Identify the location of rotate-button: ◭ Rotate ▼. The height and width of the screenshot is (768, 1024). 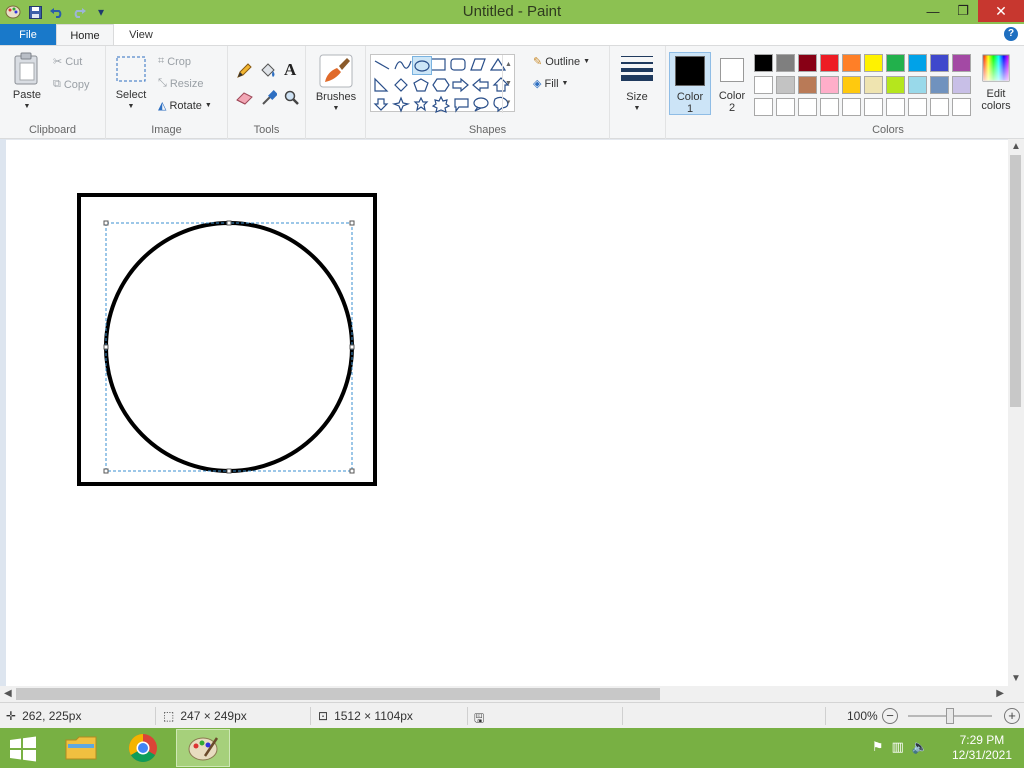
(185, 106).